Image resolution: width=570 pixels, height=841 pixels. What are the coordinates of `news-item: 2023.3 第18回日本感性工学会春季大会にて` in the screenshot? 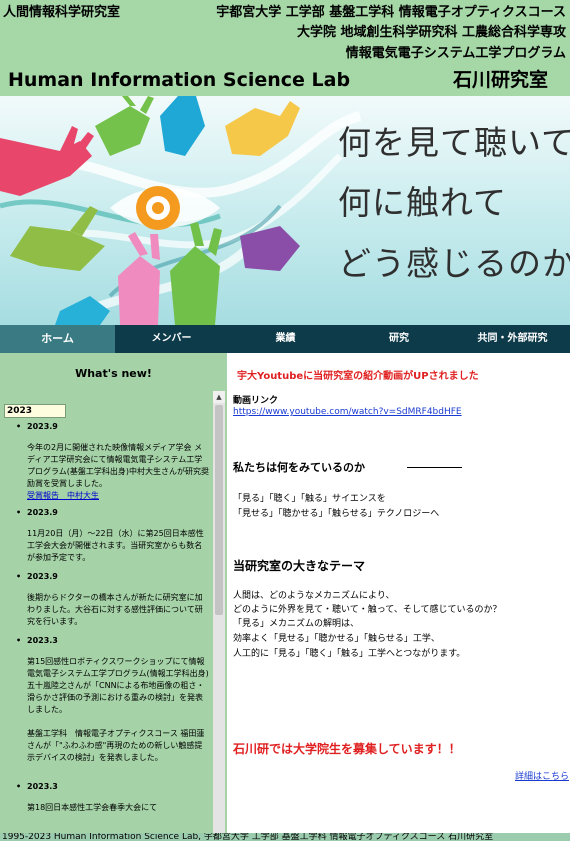 It's located at (106, 797).